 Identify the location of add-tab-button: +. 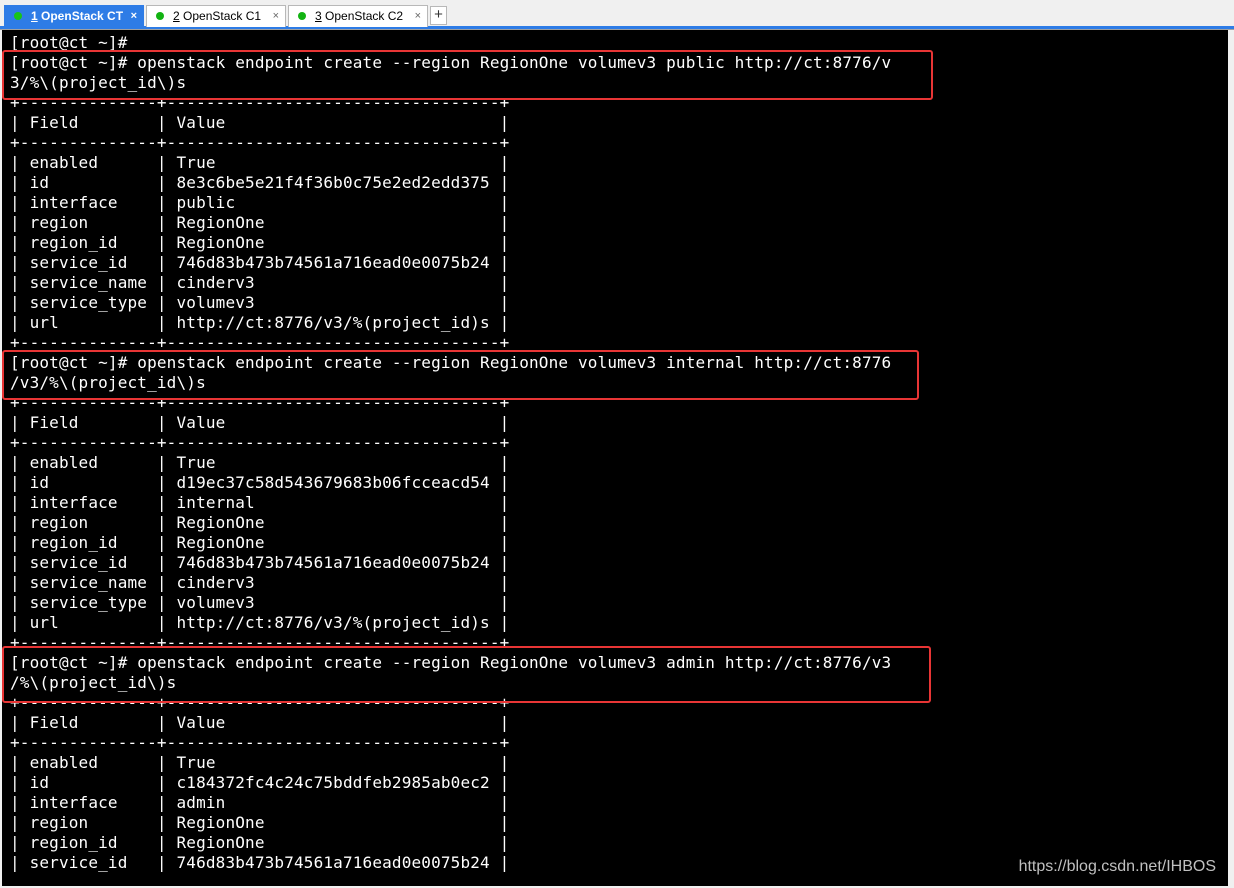
(438, 15).